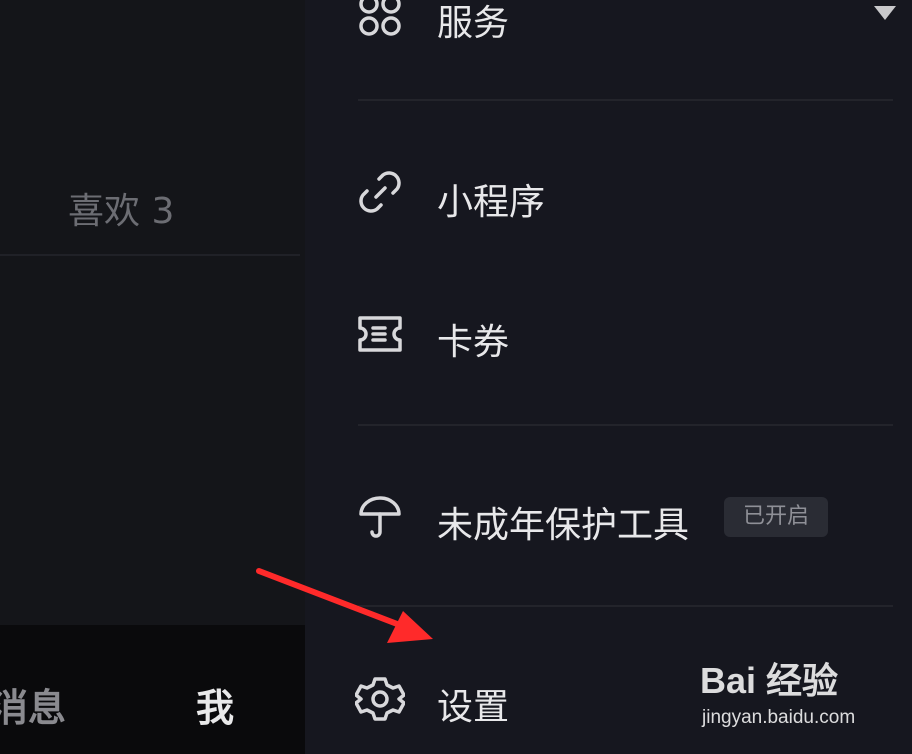  Describe the element at coordinates (473, 23) in the screenshot. I see `menu-item-label: 服务` at that location.